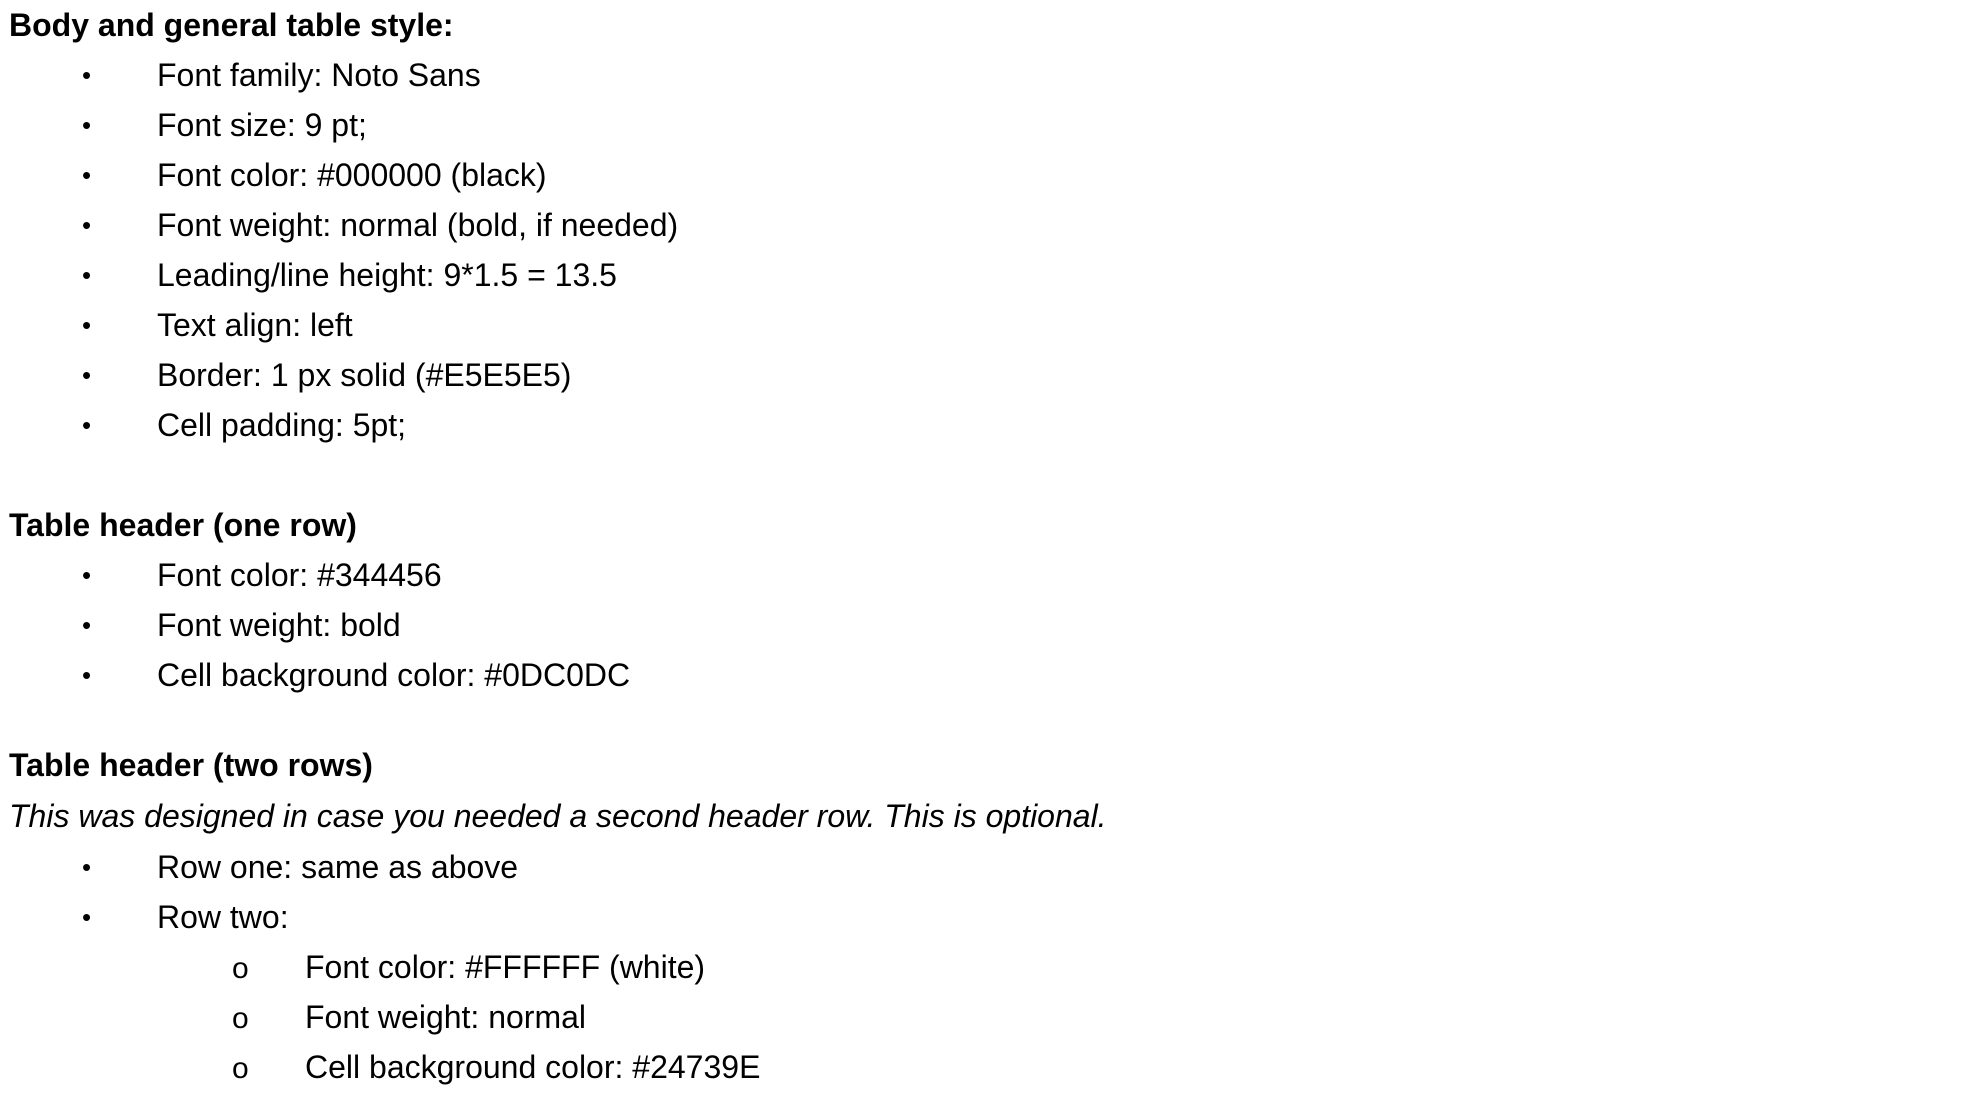 The width and height of the screenshot is (1963, 1111). Describe the element at coordinates (986, 375) in the screenshot. I see `list-item: • Border: 1 px solid (#E5E5E5)` at that location.